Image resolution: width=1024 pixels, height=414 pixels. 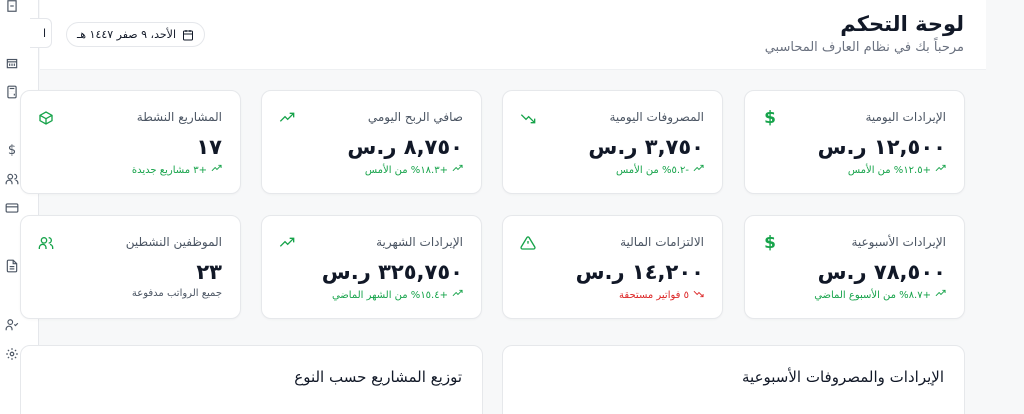 I want to click on card-active-employees: الموظفين النشطين ٢٣ جميع الرواتب مدفوعة, so click(x=130, y=267).